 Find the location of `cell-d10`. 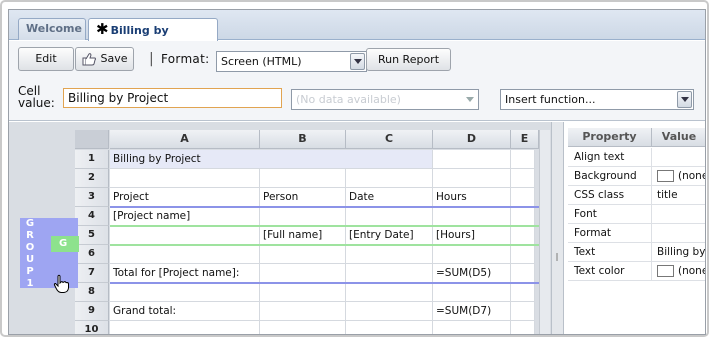

cell-d10 is located at coordinates (472, 327).